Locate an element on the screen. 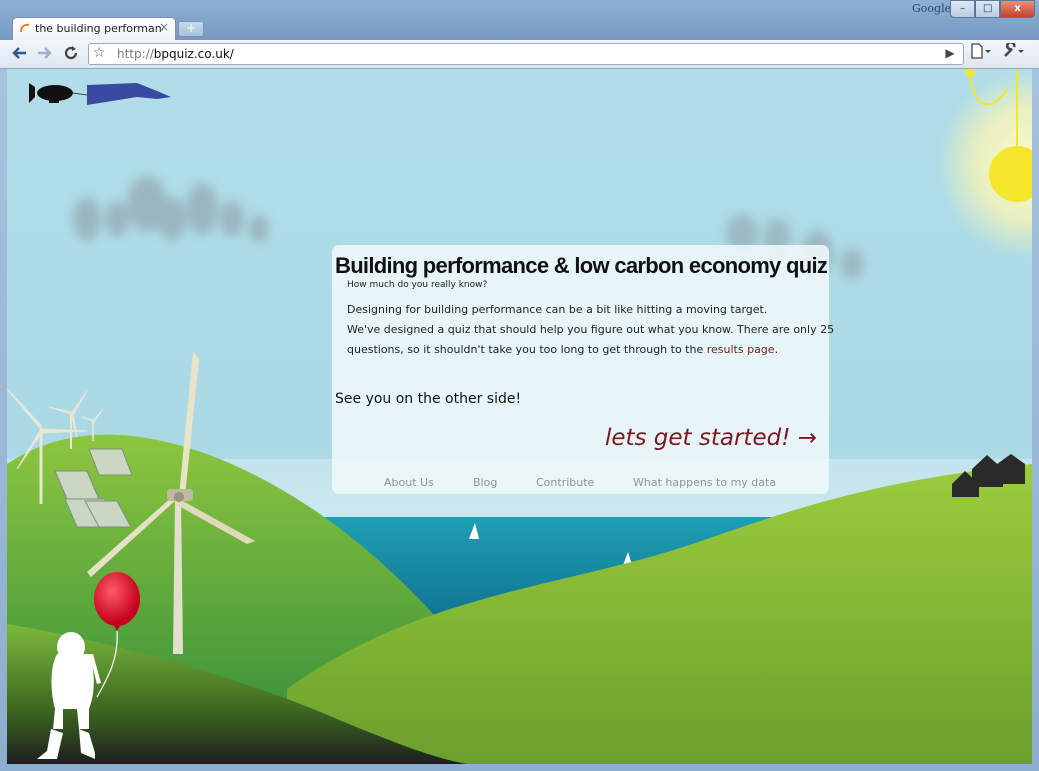 The height and width of the screenshot is (771, 1039). footer-link-contribute: Contribute is located at coordinates (565, 482).